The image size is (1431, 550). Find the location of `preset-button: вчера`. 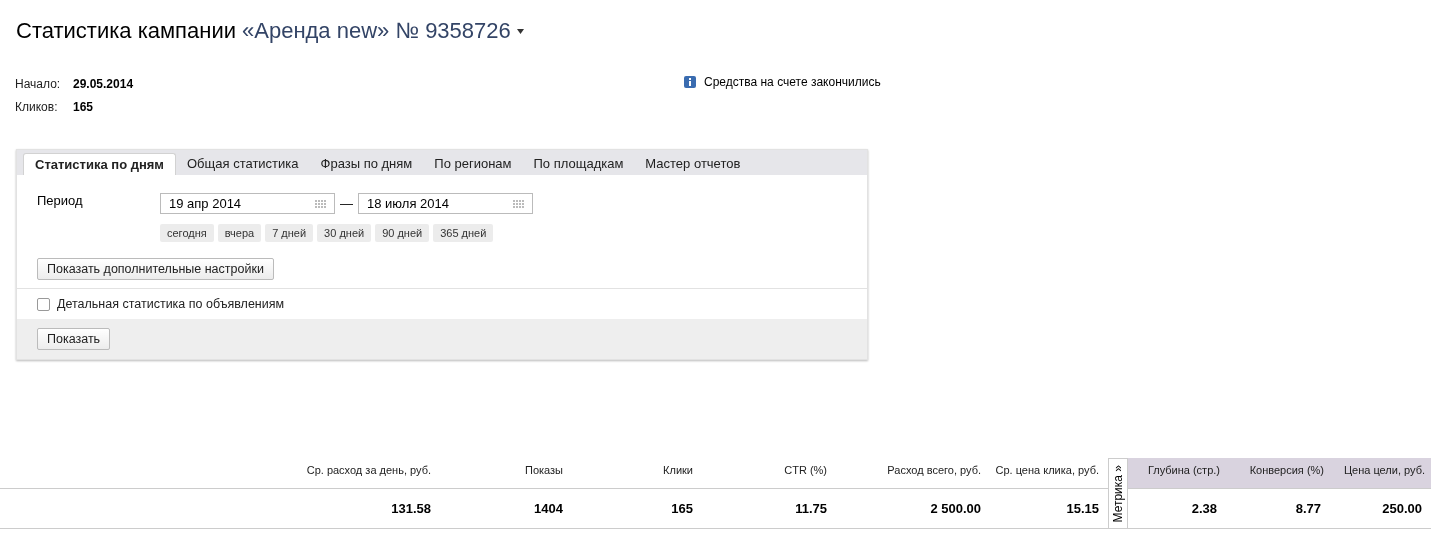

preset-button: вчера is located at coordinates (239, 233).